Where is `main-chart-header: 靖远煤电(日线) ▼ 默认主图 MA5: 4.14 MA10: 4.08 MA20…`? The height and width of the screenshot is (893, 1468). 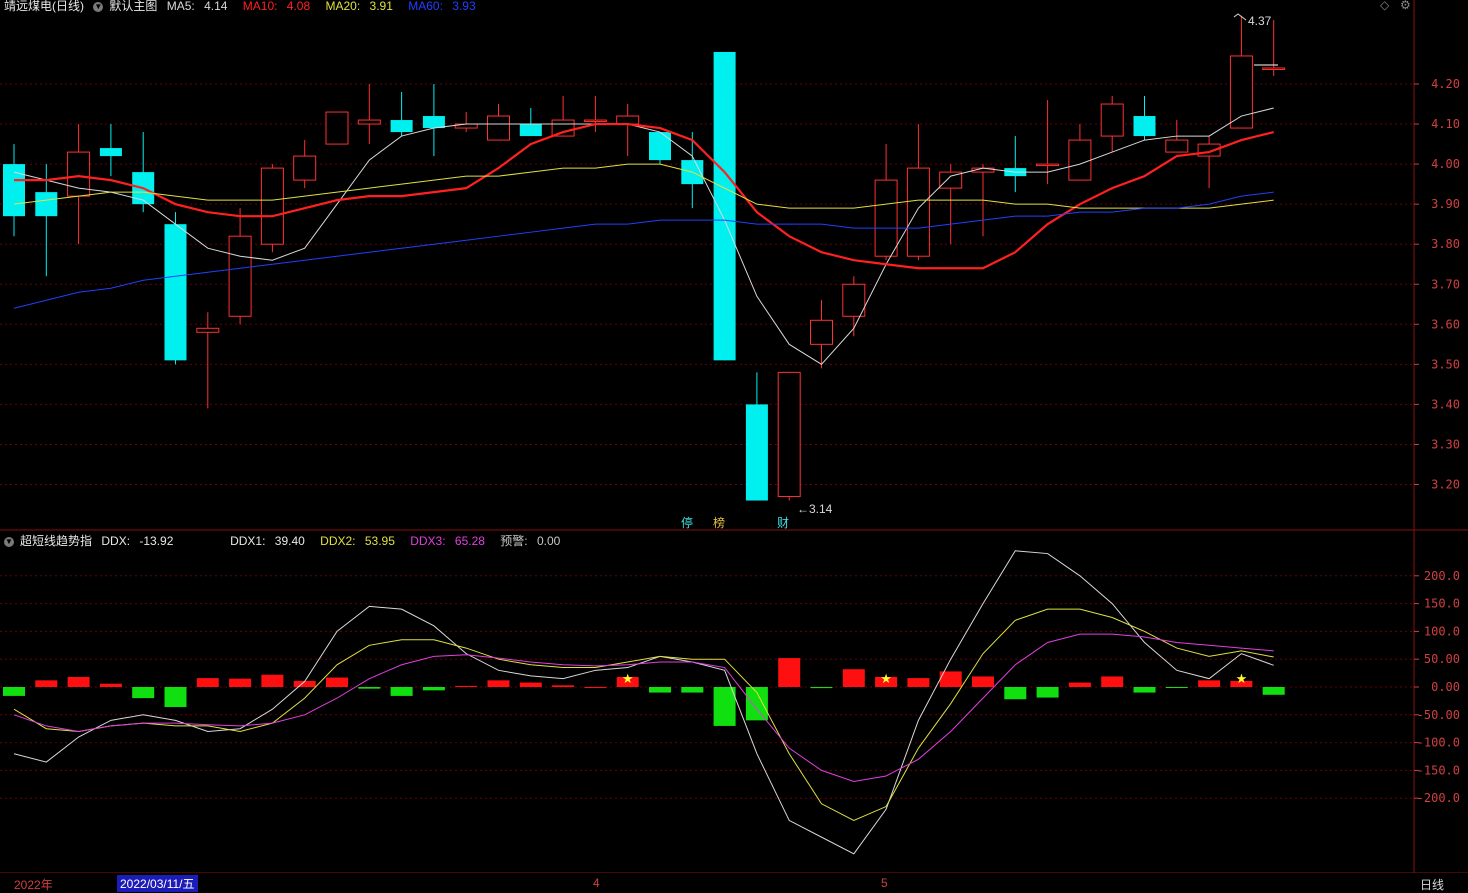
main-chart-header: 靖远煤电(日线) ▼ 默认主图 MA5: 4.14 MA10: 4.08 MA20… is located at coordinates (246, 7).